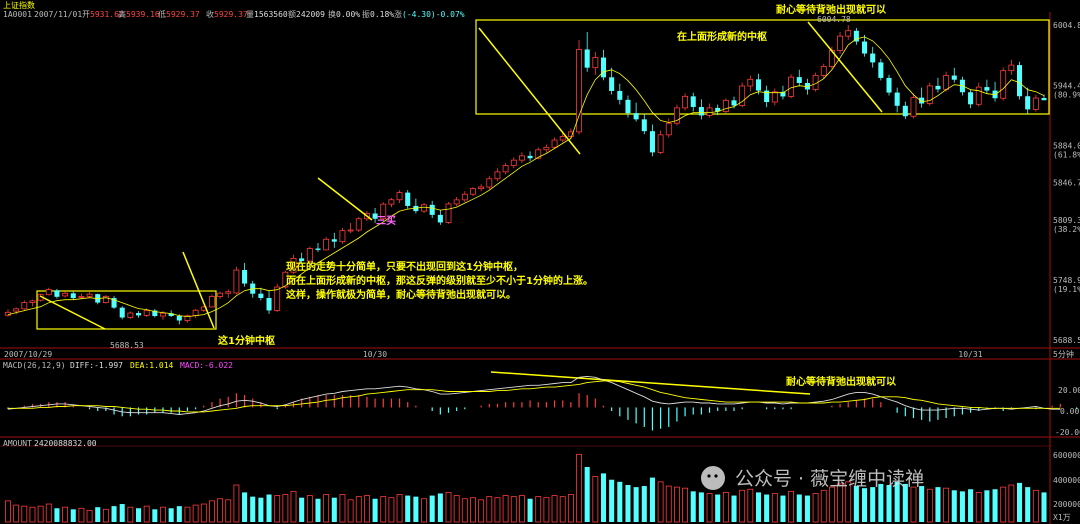 The image size is (1080, 524). Describe the element at coordinates (183, 14) in the screenshot. I see `low-value: 5929.37` at that location.